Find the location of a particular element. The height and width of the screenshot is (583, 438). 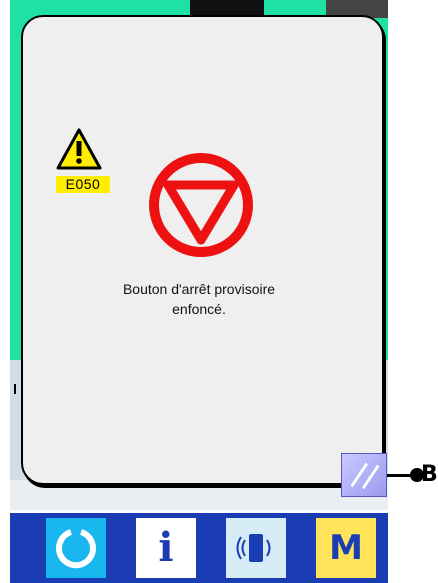

error-message-line-1: Bouton d'arrêt provisoire is located at coordinates (199, 289).